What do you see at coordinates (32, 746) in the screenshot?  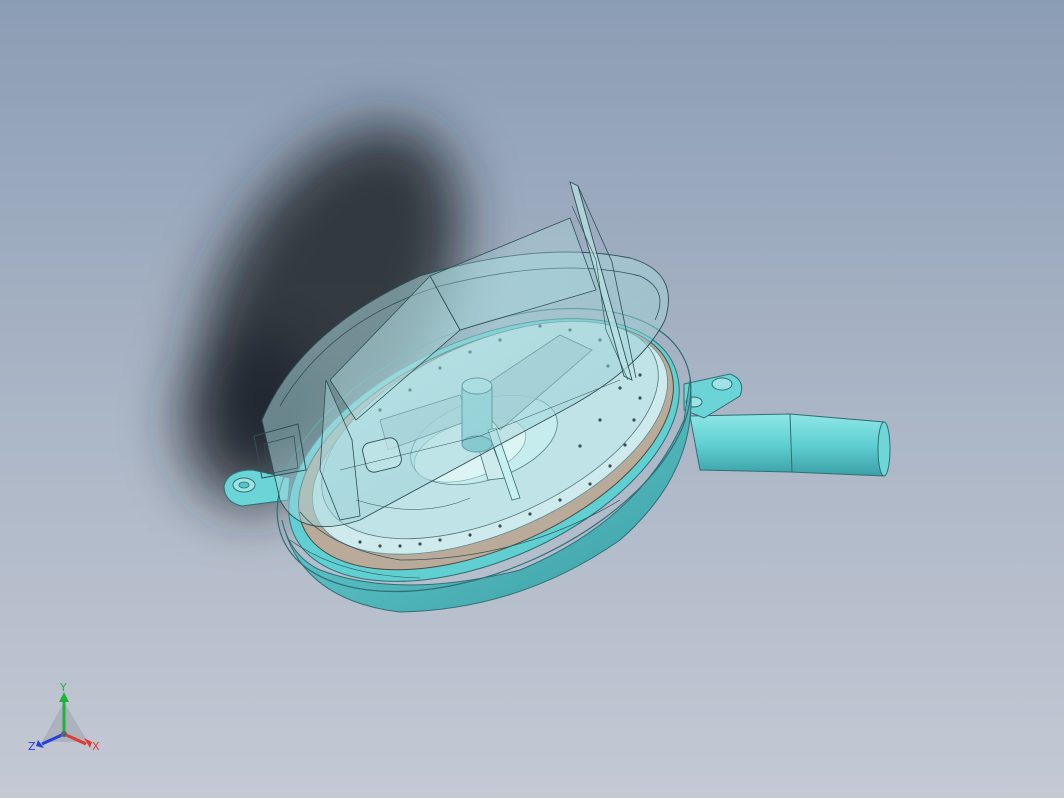 I see `z-axis-label: Z` at bounding box center [32, 746].